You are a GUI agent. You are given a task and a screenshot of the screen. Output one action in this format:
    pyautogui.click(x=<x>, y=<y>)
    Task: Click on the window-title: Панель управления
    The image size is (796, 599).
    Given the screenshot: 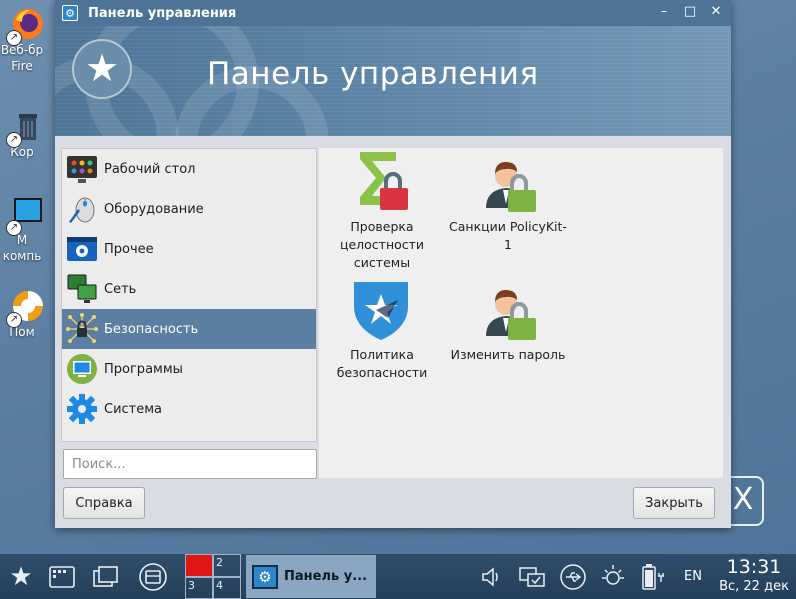 What is the action you would take?
    pyautogui.click(x=162, y=13)
    